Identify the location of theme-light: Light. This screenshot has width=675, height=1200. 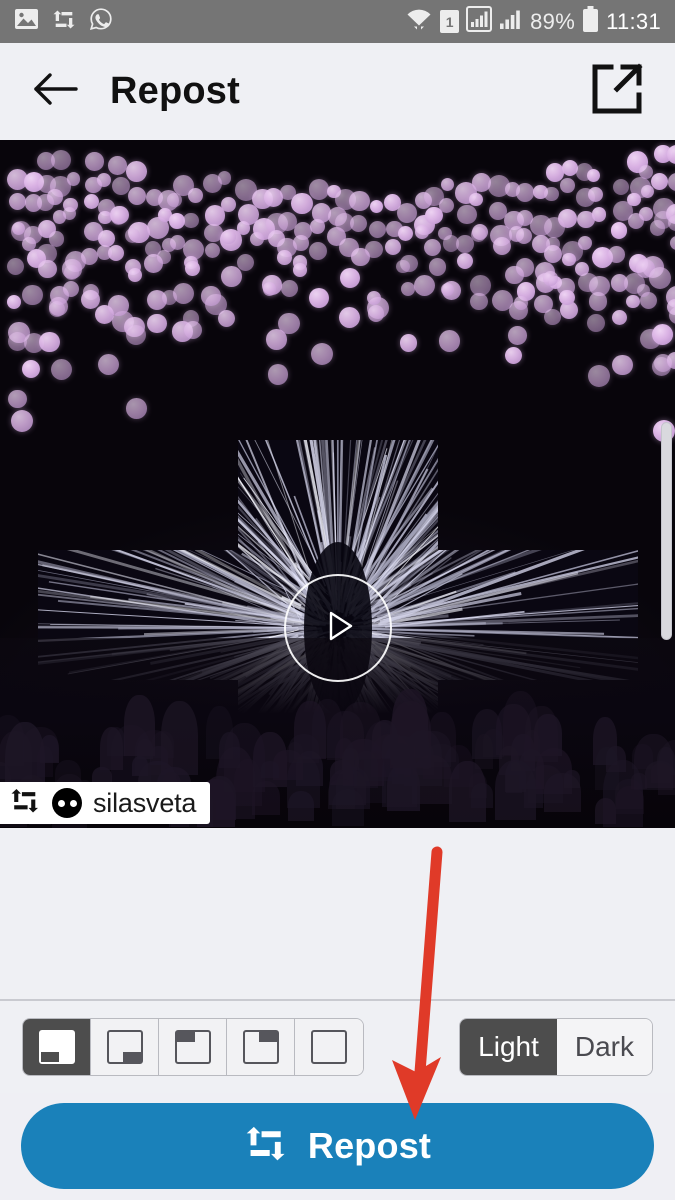
(508, 1047).